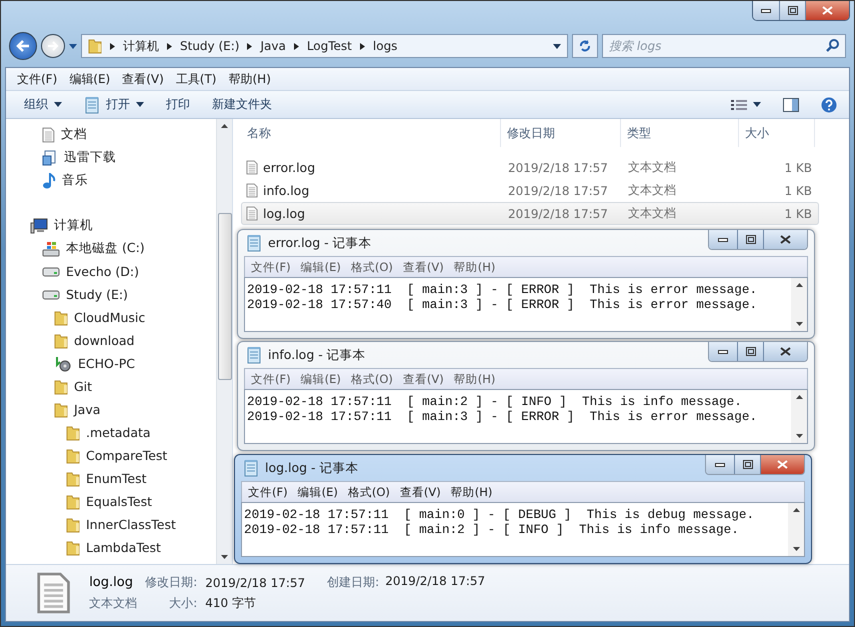 The image size is (855, 627). Describe the element at coordinates (90, 157) in the screenshot. I see `tree-item: 迅雷下载` at that location.